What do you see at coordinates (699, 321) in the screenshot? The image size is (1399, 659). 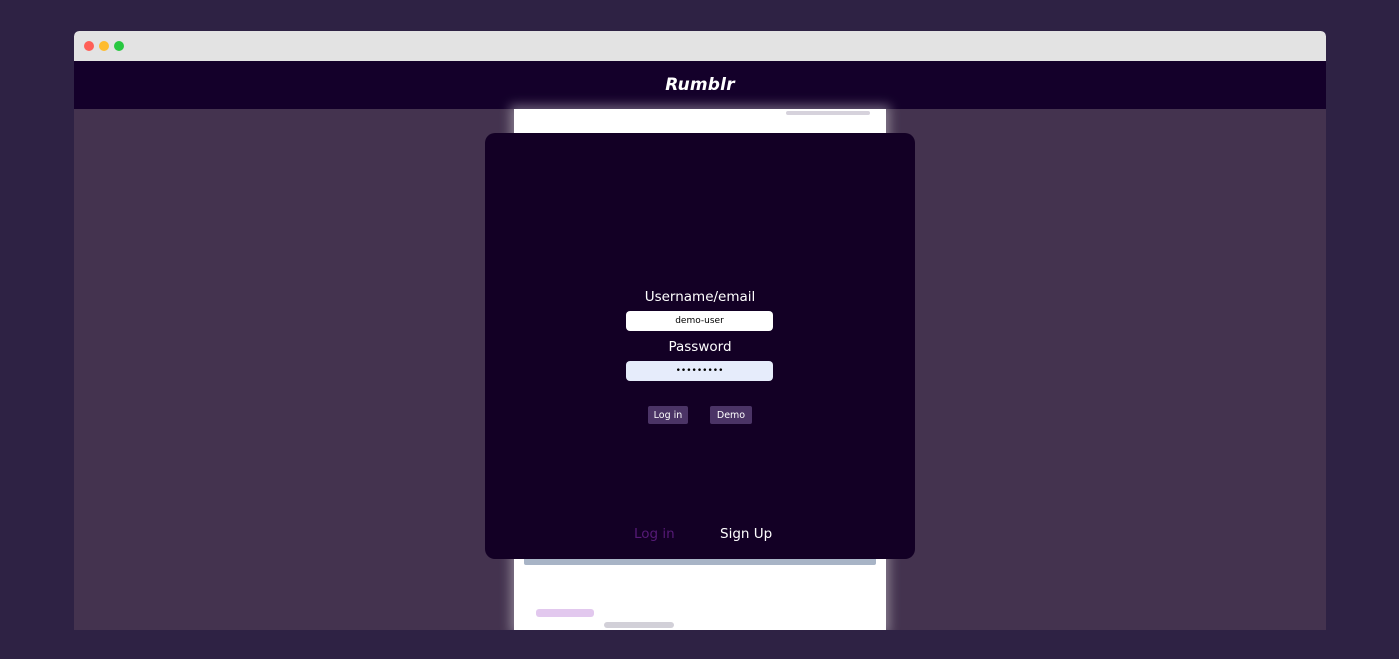 I see `username-field` at bounding box center [699, 321].